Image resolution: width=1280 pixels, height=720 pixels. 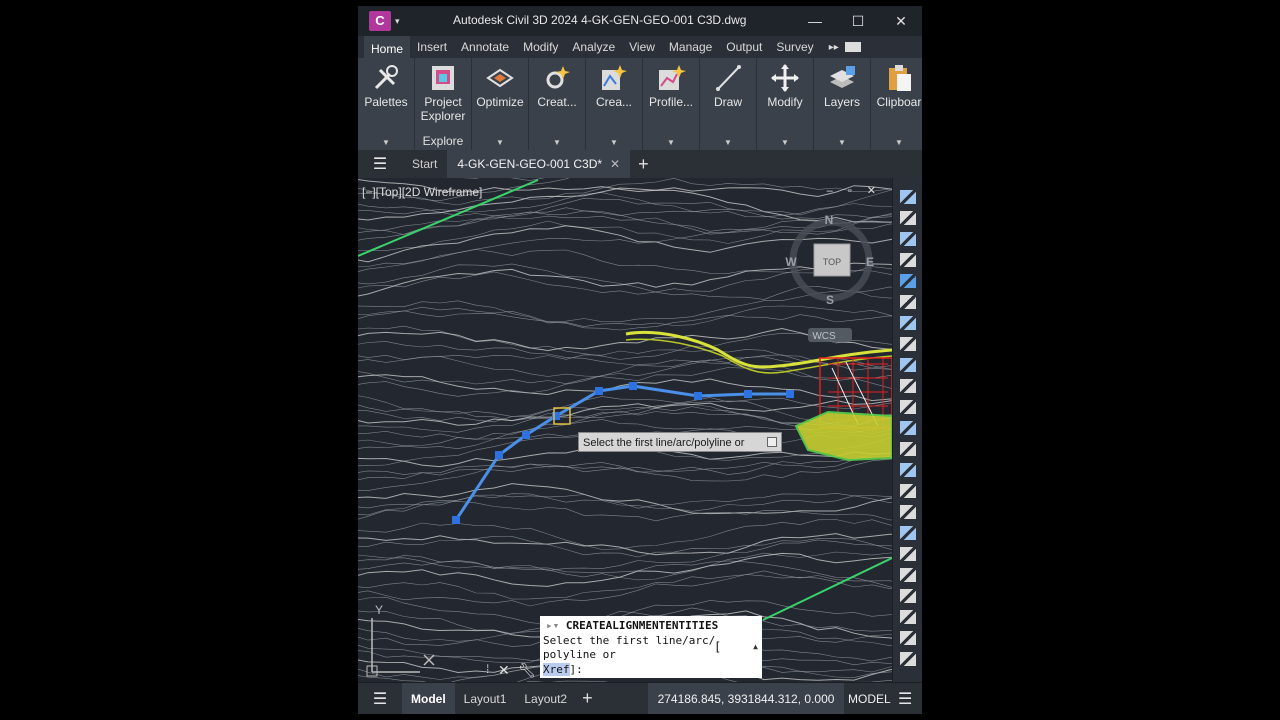 I want to click on tab-drawing: 4-GK-GEN-GEO-001 C3D* ✕, so click(x=539, y=164).